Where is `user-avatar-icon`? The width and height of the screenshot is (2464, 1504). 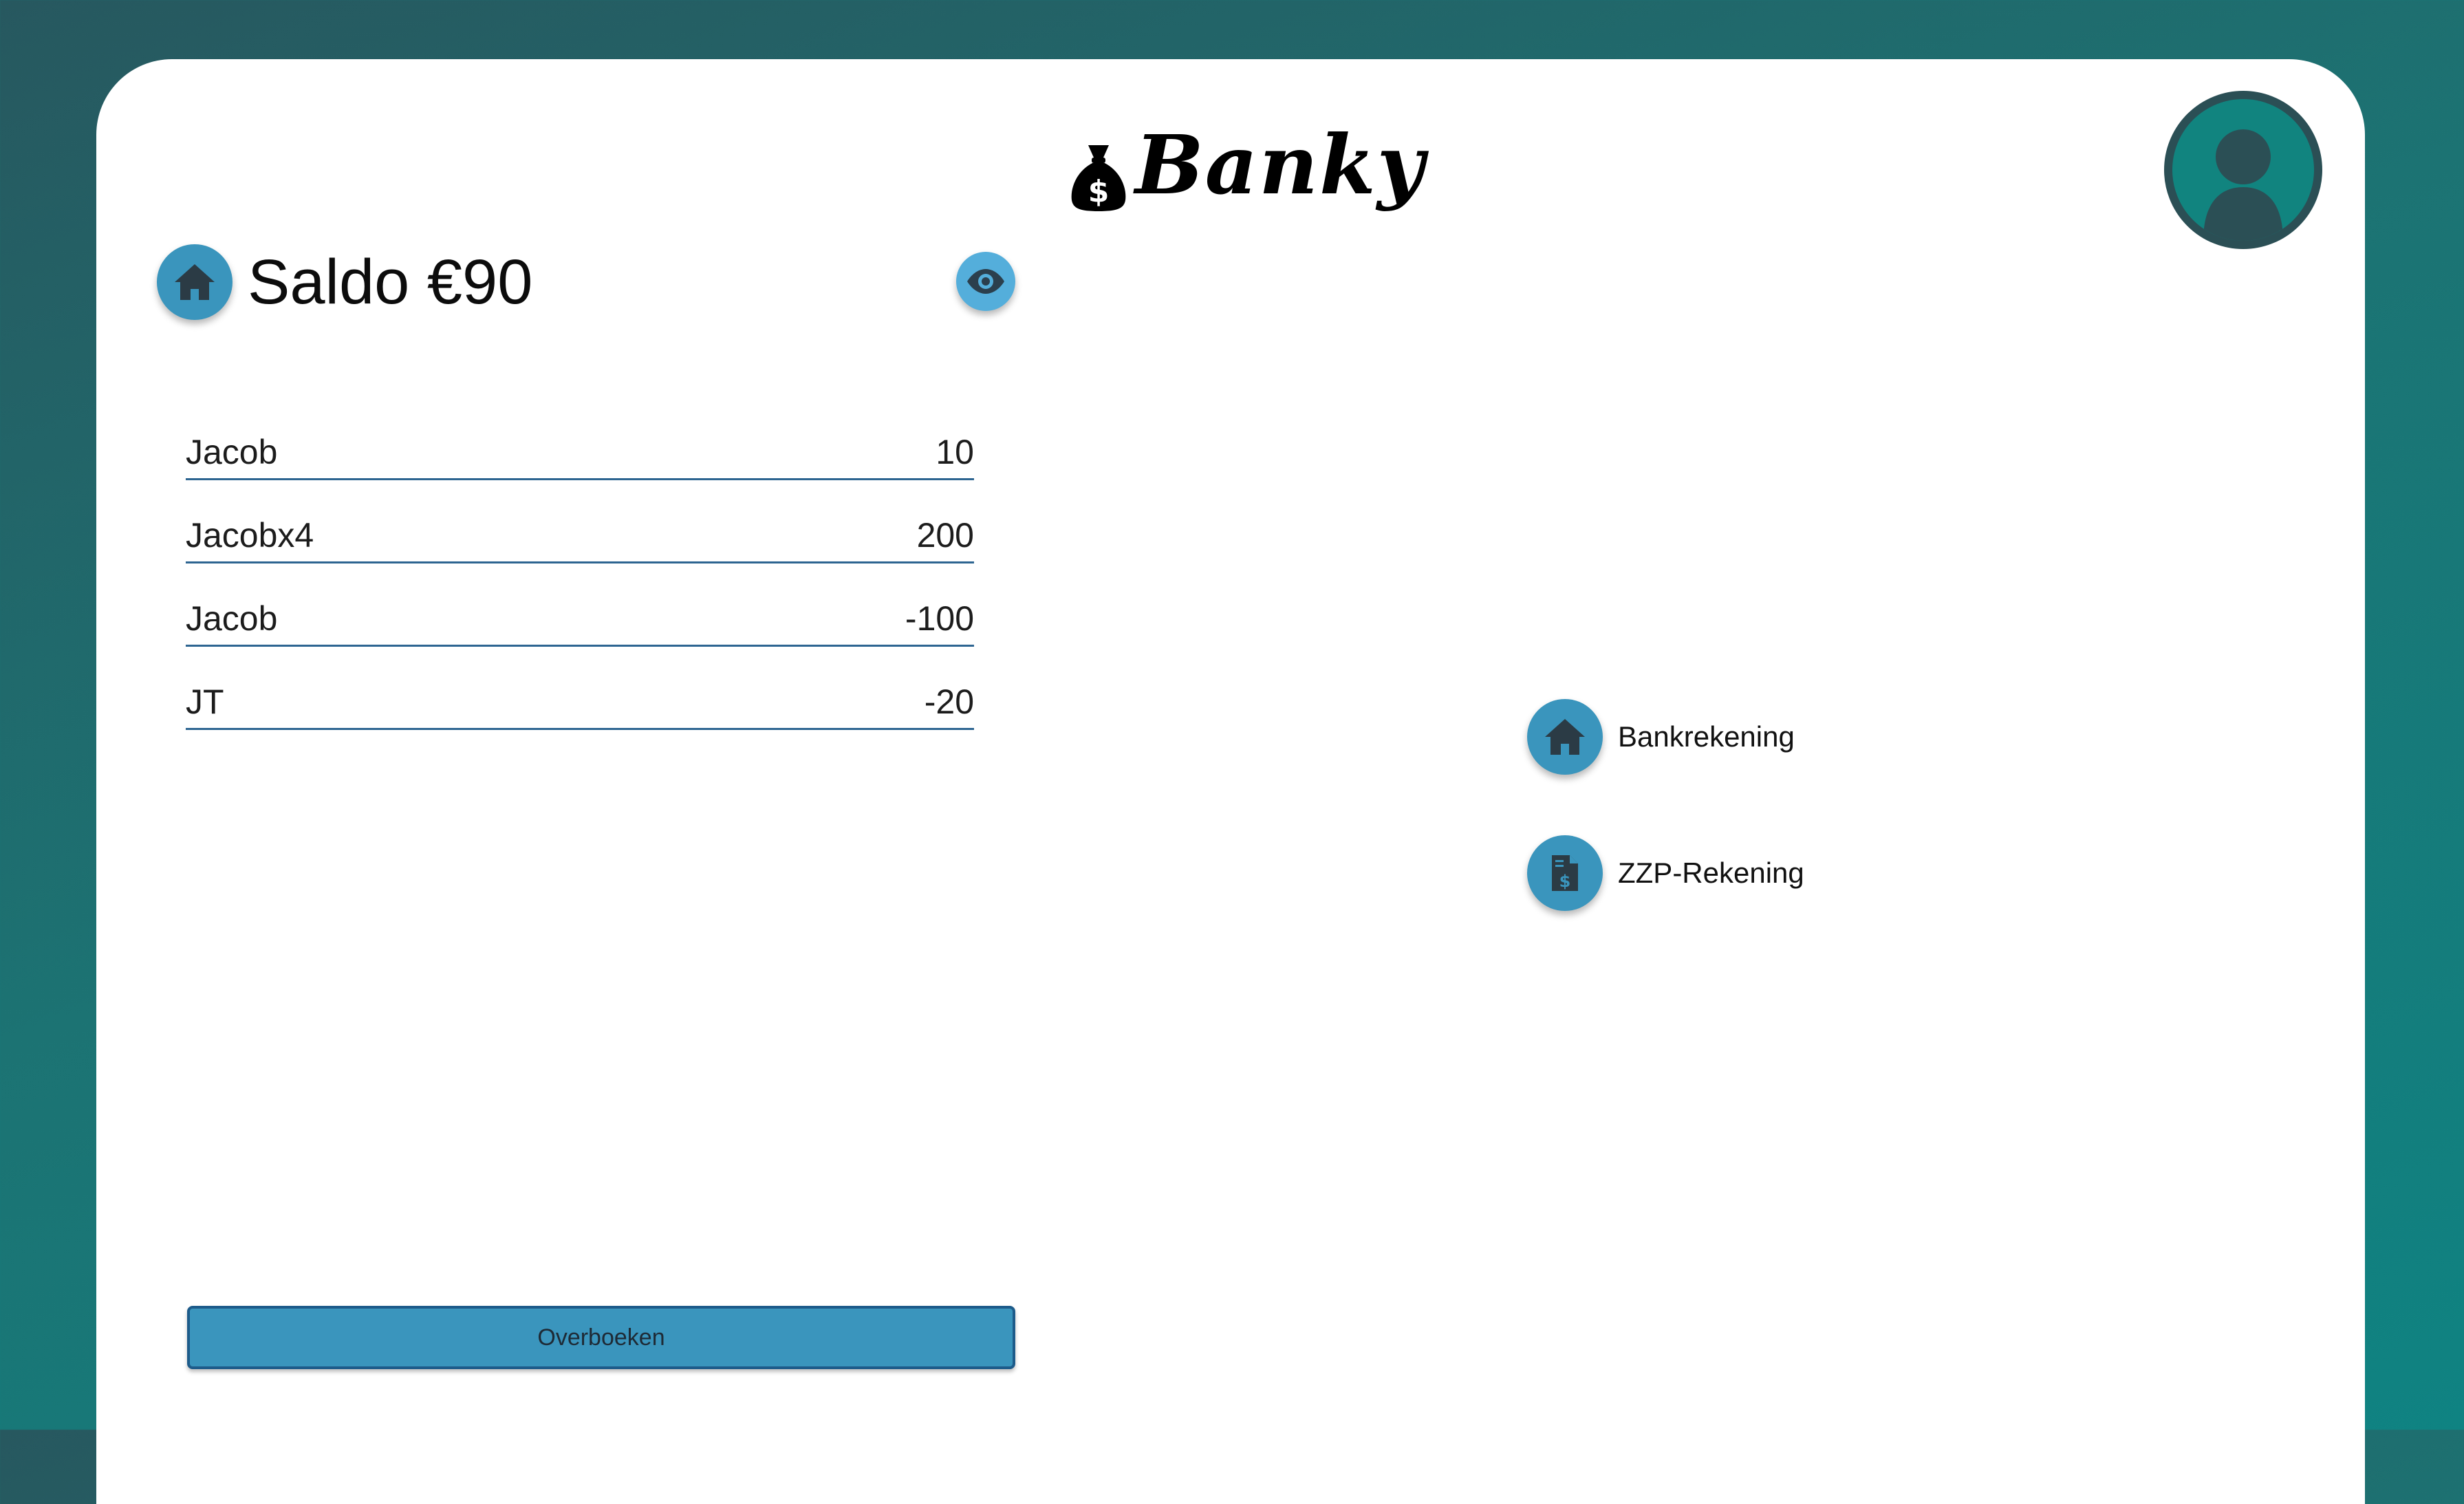 user-avatar-icon is located at coordinates (2243, 185).